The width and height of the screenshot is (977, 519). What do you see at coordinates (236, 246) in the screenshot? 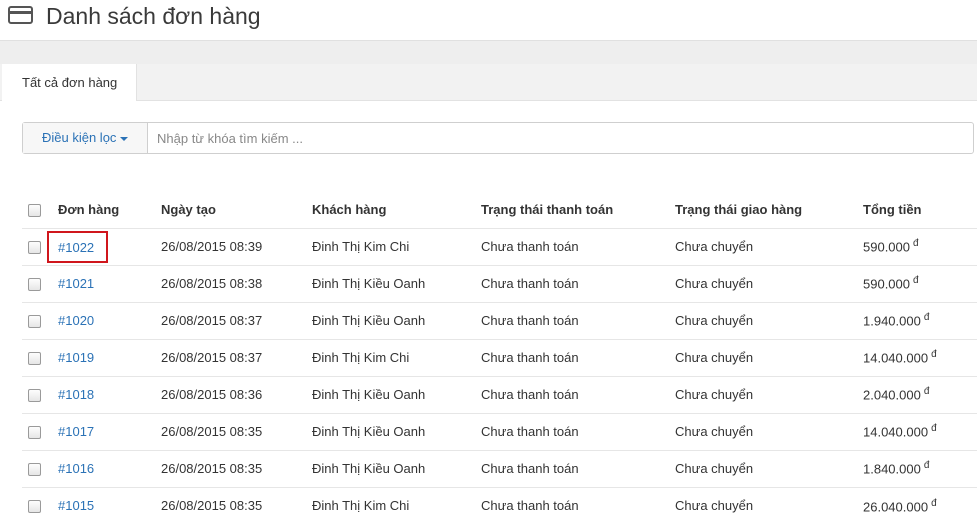
I see `created-date-cell: 26/08/2015 08:39` at bounding box center [236, 246].